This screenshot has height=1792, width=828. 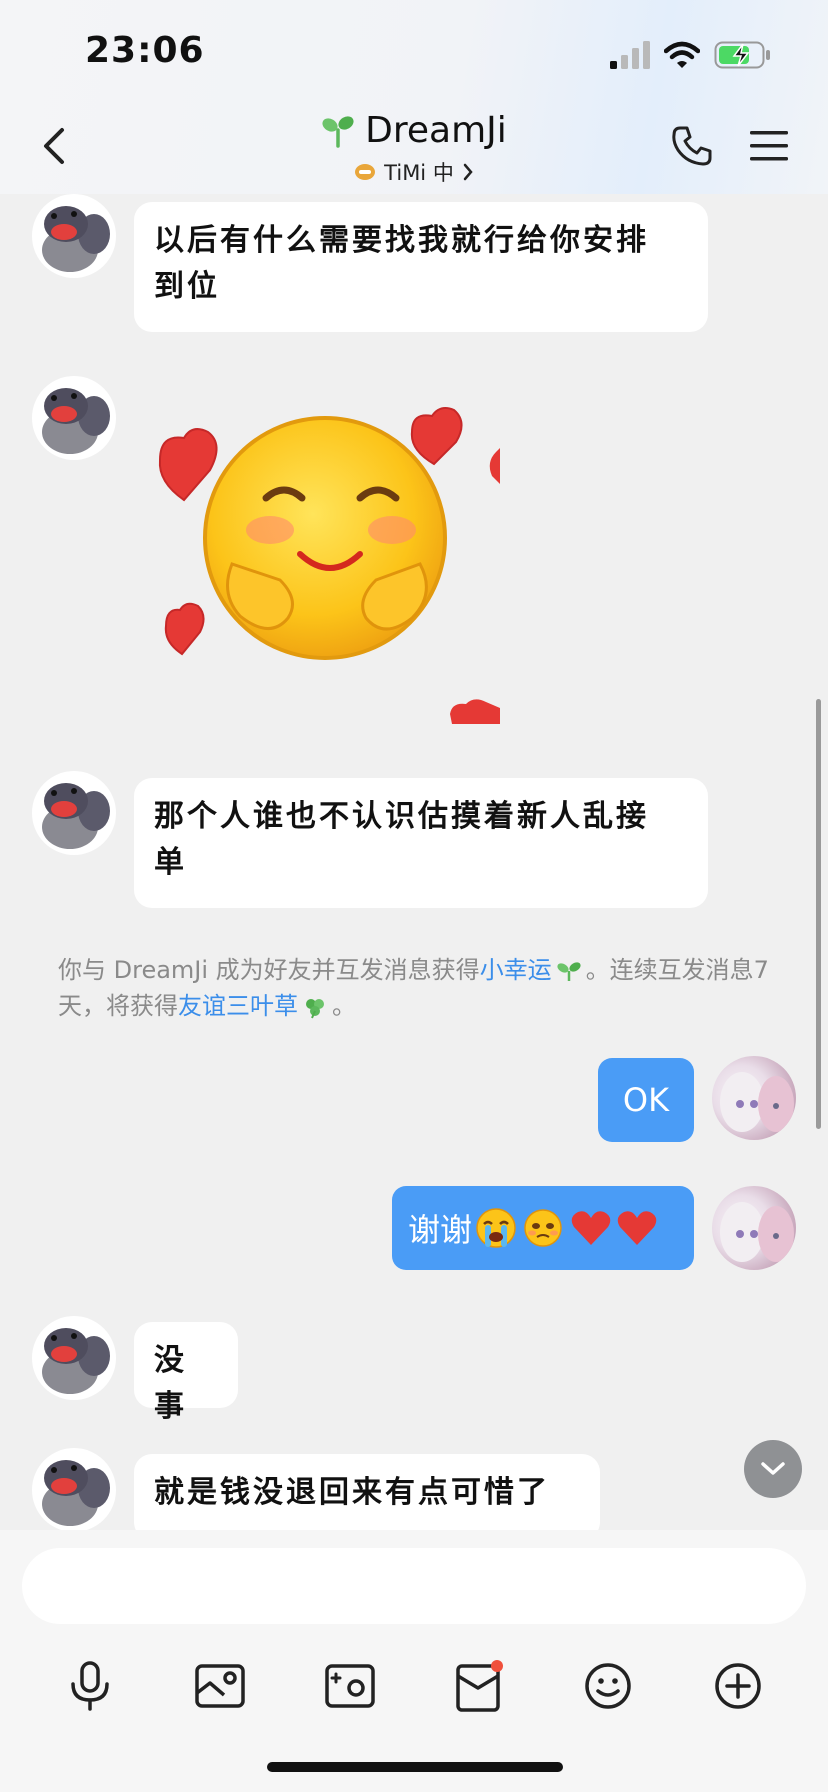 What do you see at coordinates (269, 970) in the screenshot?
I see `notice-text: 你与 DreamJi 成为好友并互发消息获得` at bounding box center [269, 970].